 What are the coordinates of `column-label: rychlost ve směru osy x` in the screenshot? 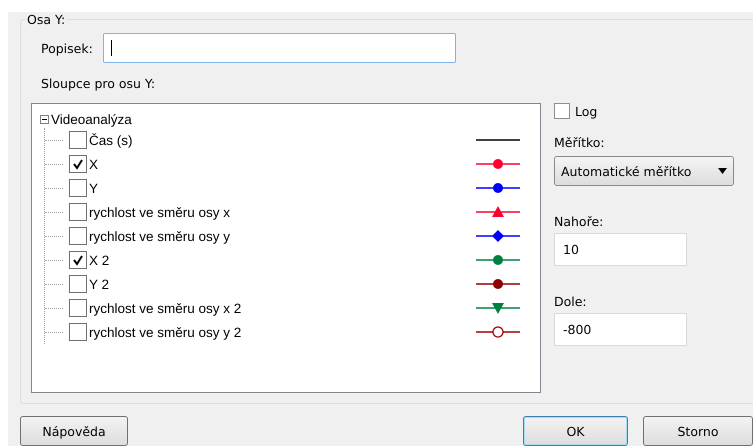 It's located at (160, 212).